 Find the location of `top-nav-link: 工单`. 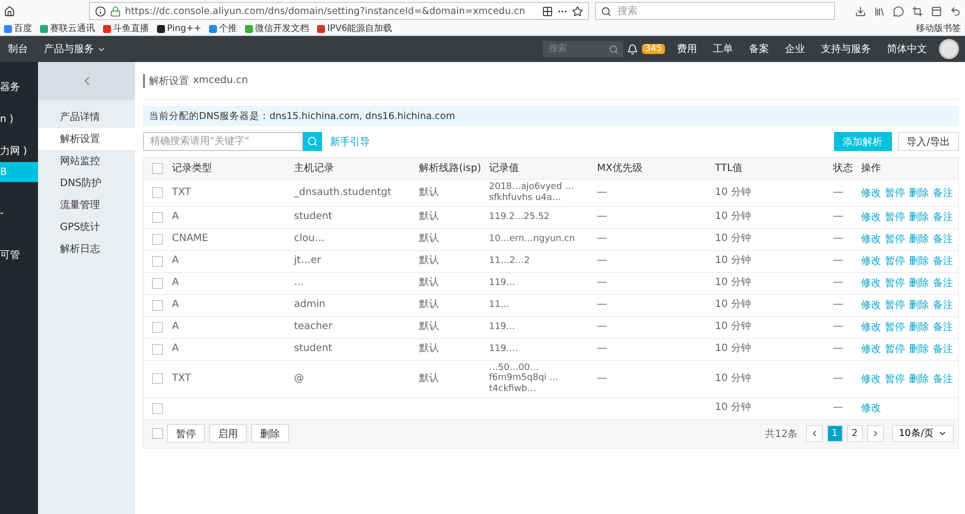

top-nav-link: 工单 is located at coordinates (723, 49).